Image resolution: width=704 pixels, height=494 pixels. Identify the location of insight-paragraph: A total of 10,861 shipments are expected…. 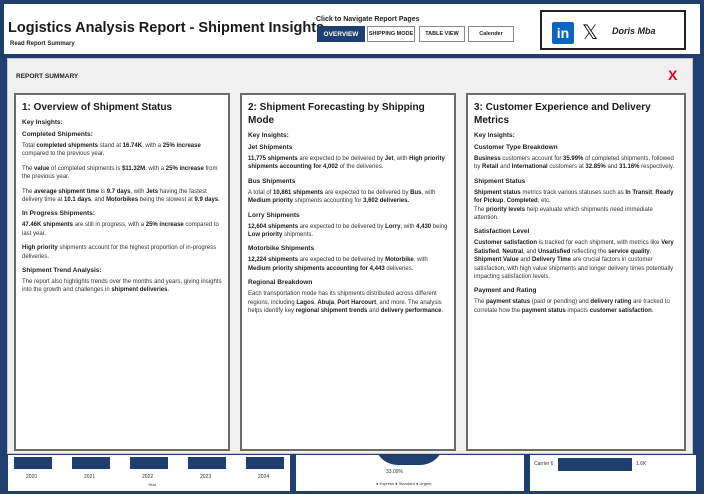
(342, 197).